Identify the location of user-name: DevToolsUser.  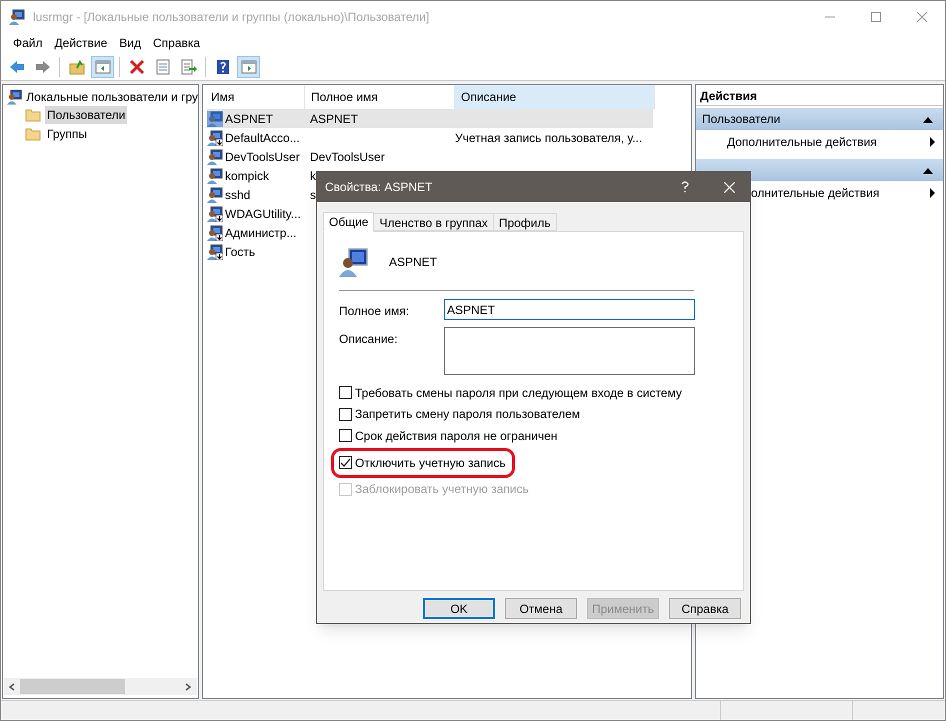
(262, 157).